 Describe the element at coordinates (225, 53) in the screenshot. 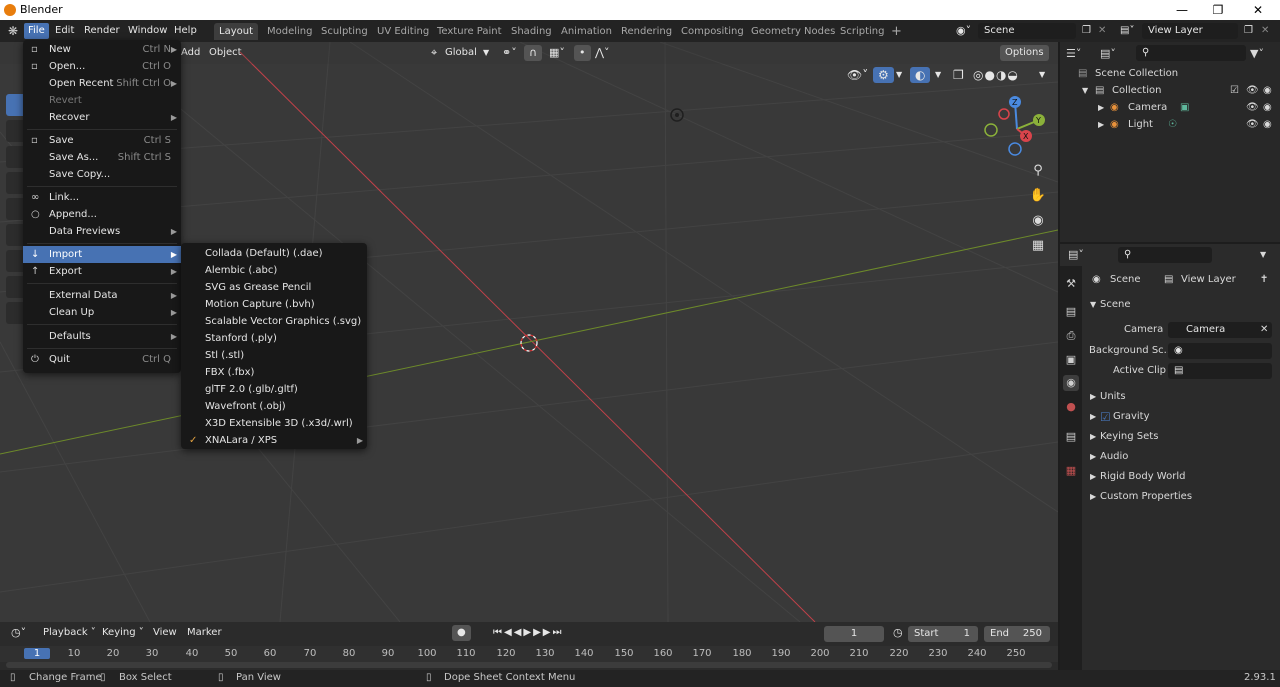

I see `viewport-object-menu: Object` at that location.